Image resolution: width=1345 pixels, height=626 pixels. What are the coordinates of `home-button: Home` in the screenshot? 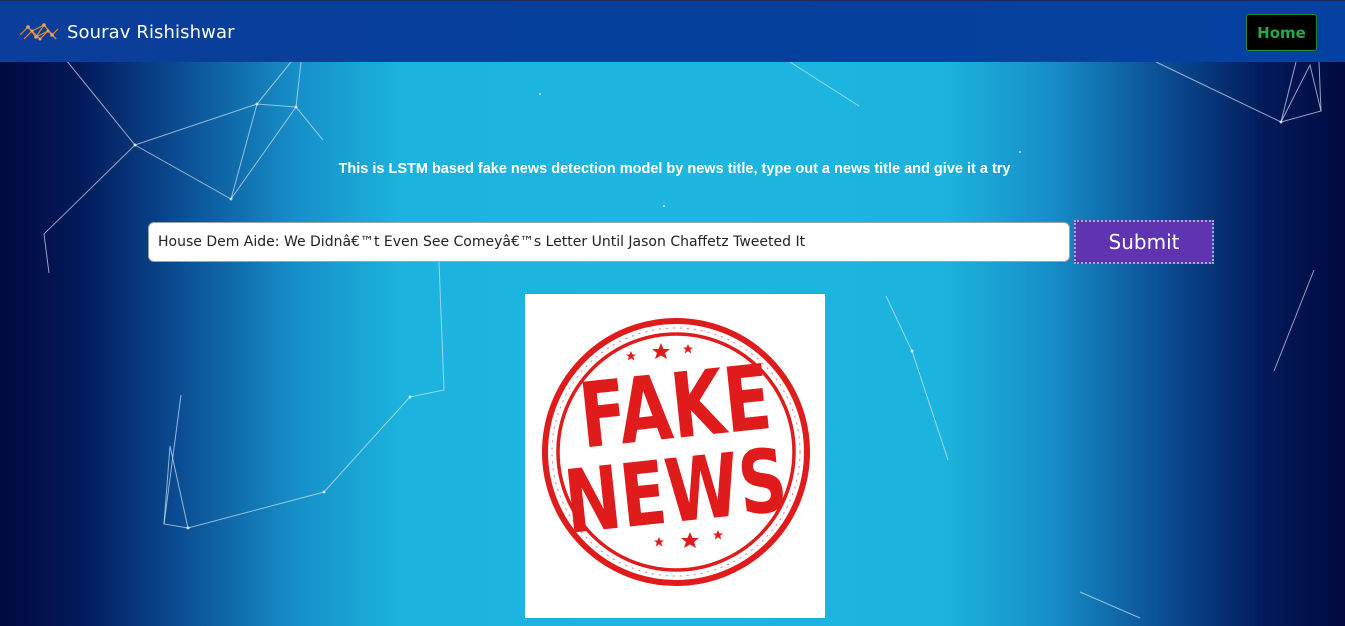 It's located at (1281, 32).